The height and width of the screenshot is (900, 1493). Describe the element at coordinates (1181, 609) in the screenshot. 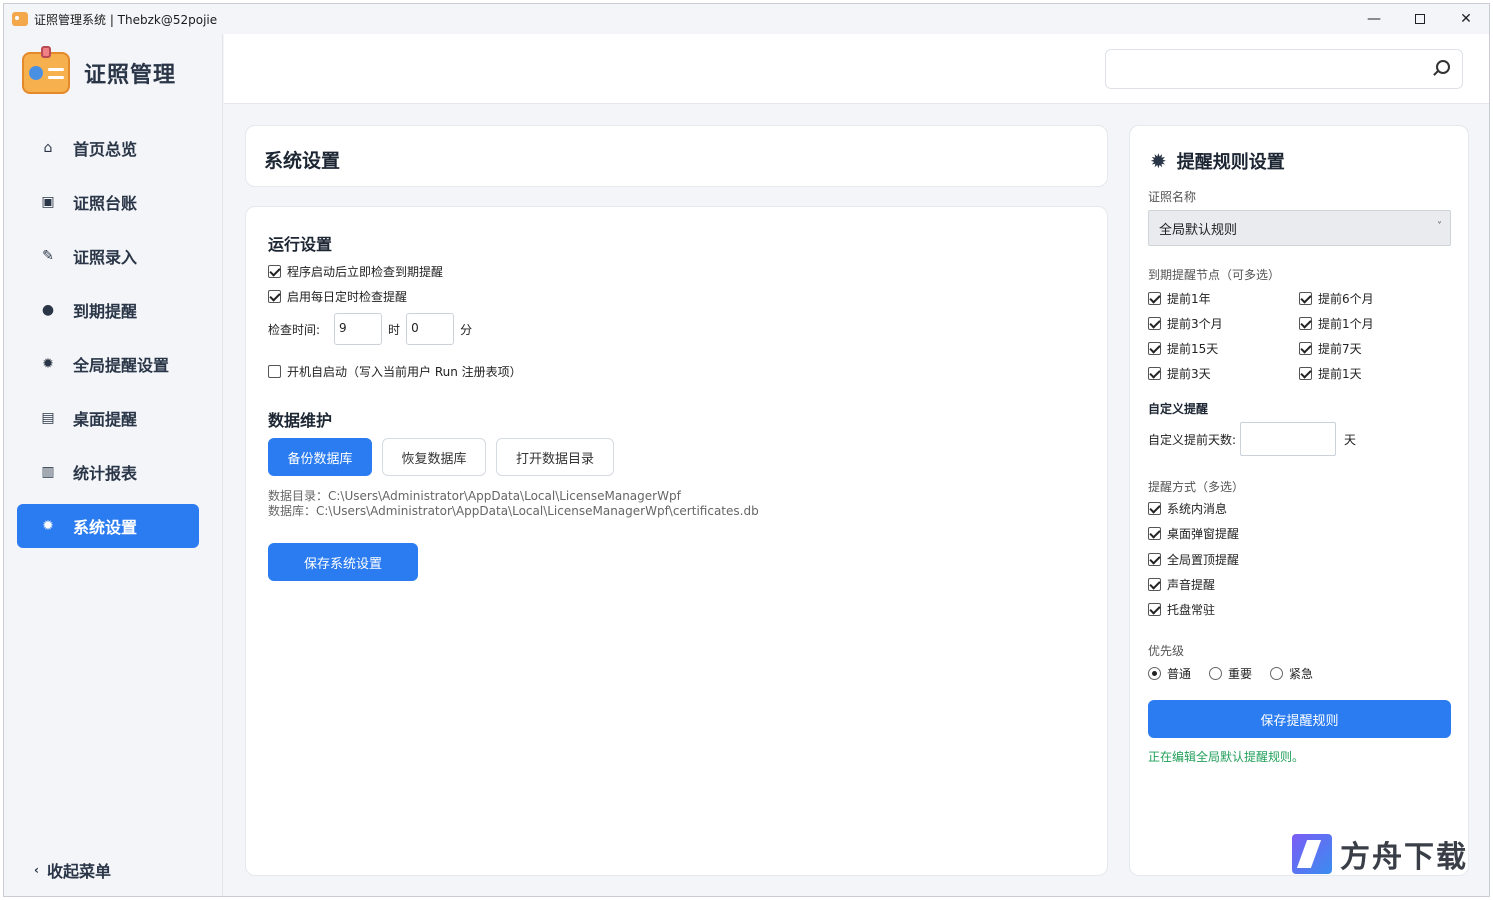

I see `reminder-method-checkbox: 托盘常驻` at that location.